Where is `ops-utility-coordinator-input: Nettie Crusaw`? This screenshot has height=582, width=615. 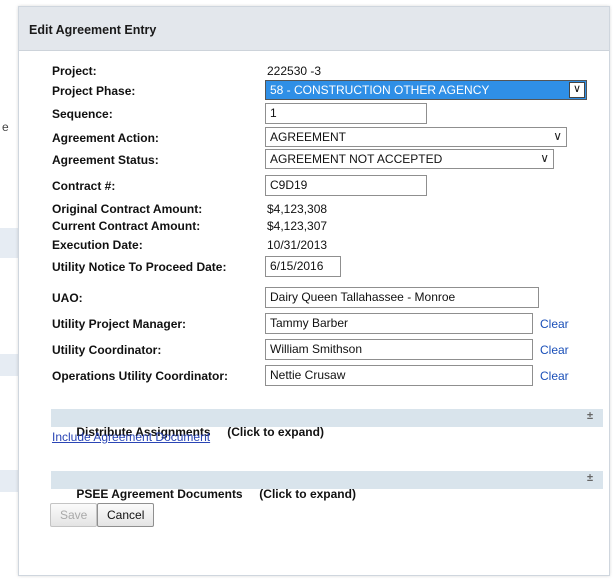 ops-utility-coordinator-input: Nettie Crusaw is located at coordinates (399, 375).